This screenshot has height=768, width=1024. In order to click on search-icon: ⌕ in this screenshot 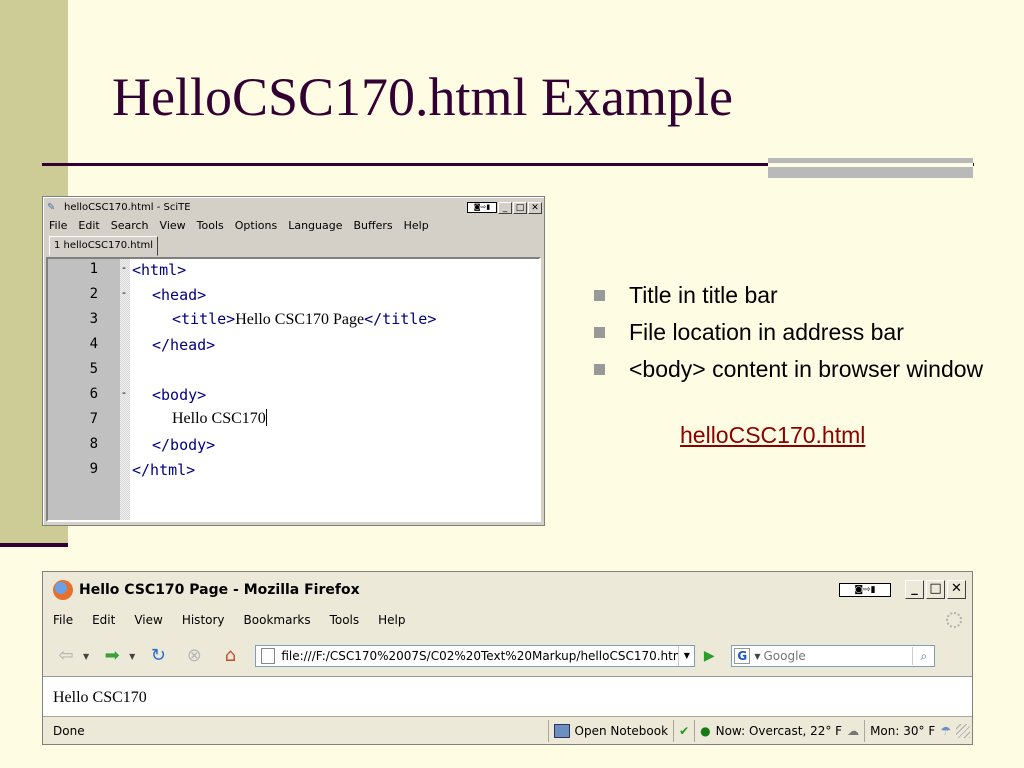, I will do `click(923, 656)`.